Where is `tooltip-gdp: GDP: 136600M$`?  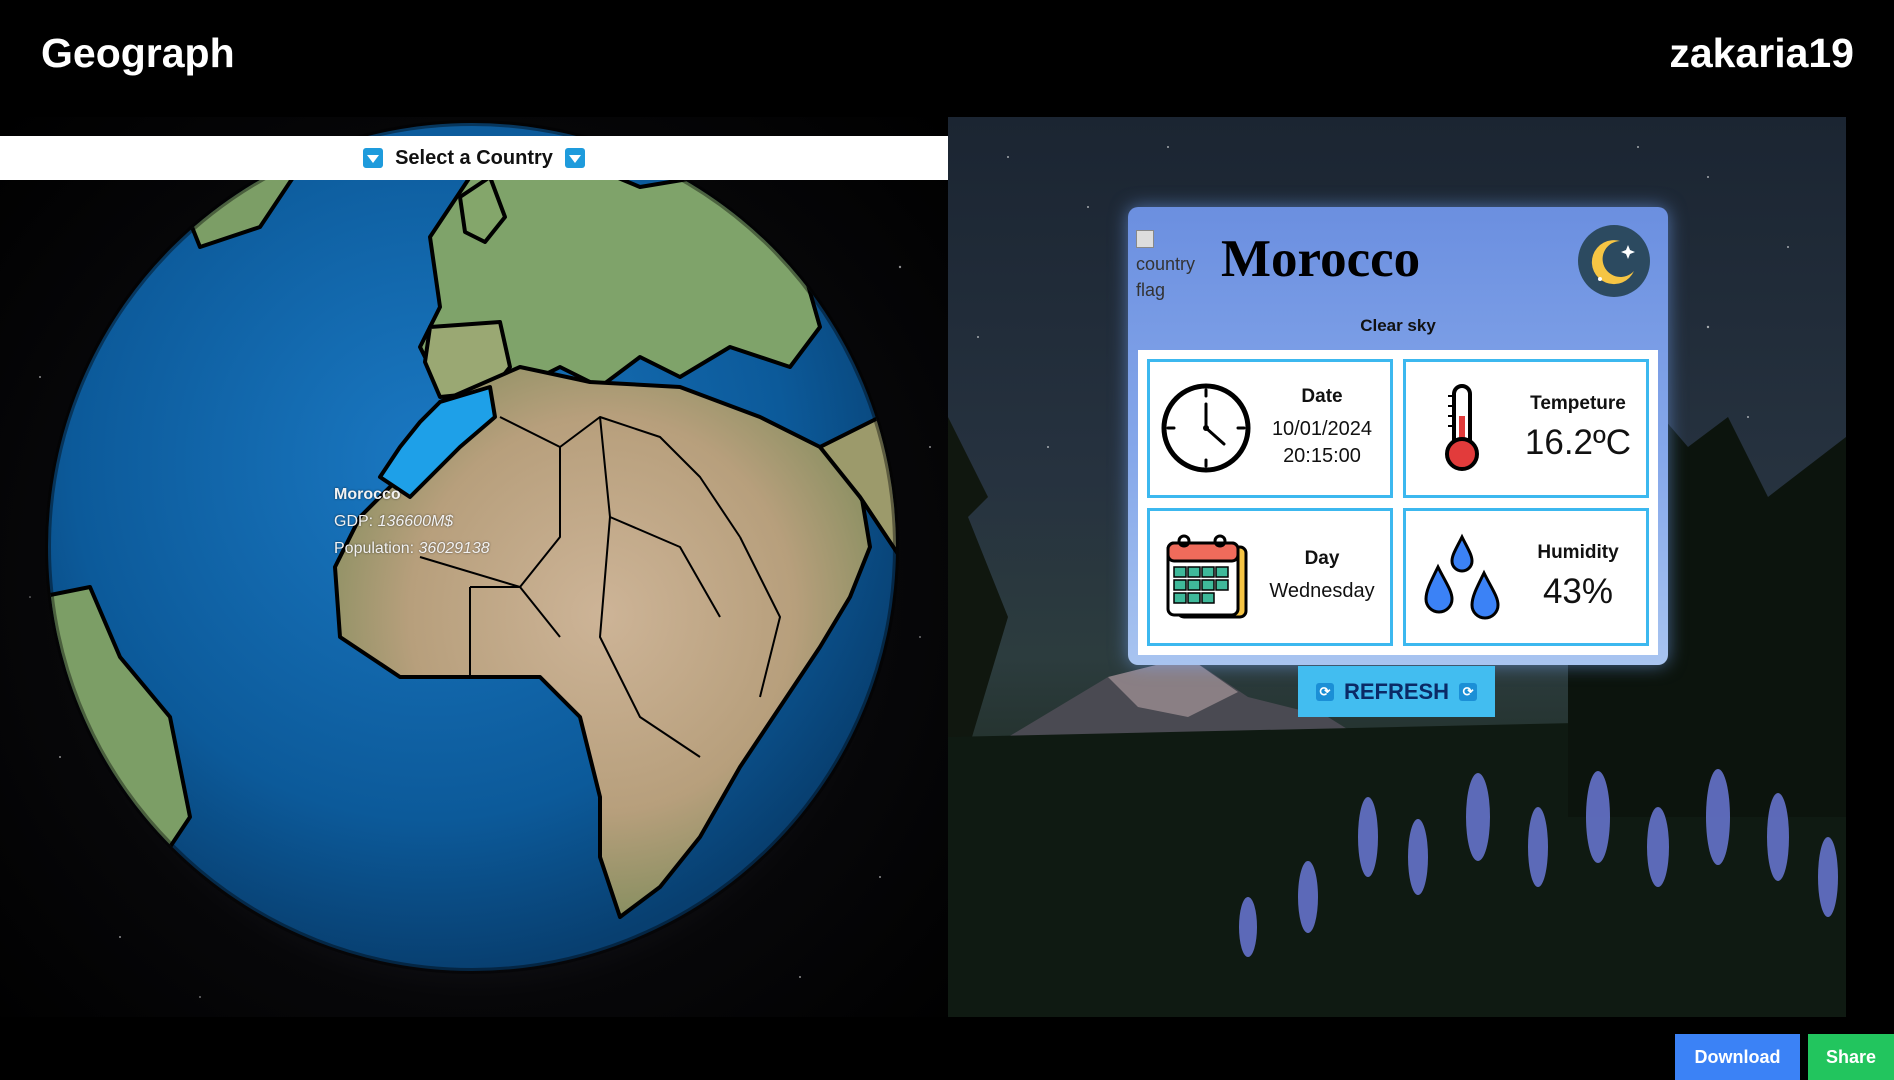
tooltip-gdp: GDP: 136600M$ is located at coordinates (412, 521).